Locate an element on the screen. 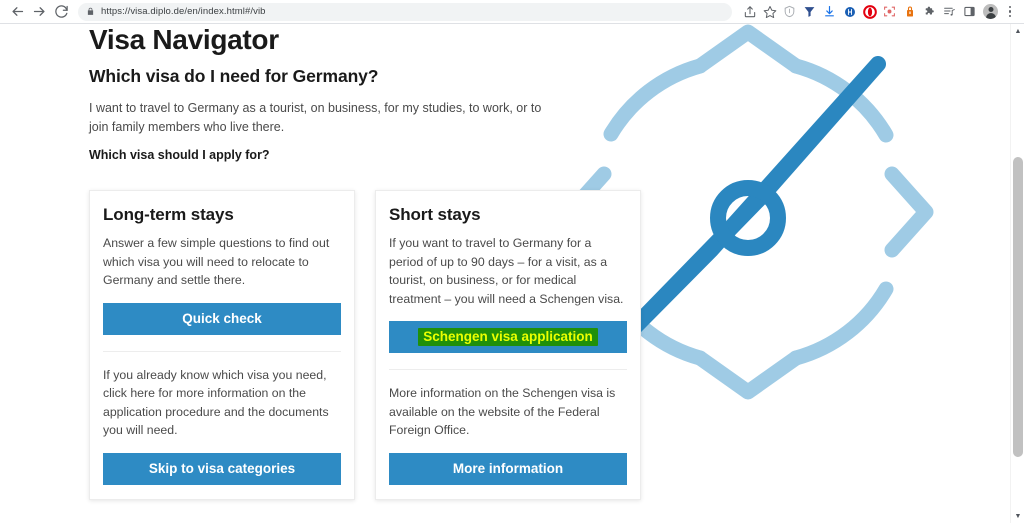 The width and height of the screenshot is (1024, 523). highlighted-label: Schengen visa application is located at coordinates (508, 337).